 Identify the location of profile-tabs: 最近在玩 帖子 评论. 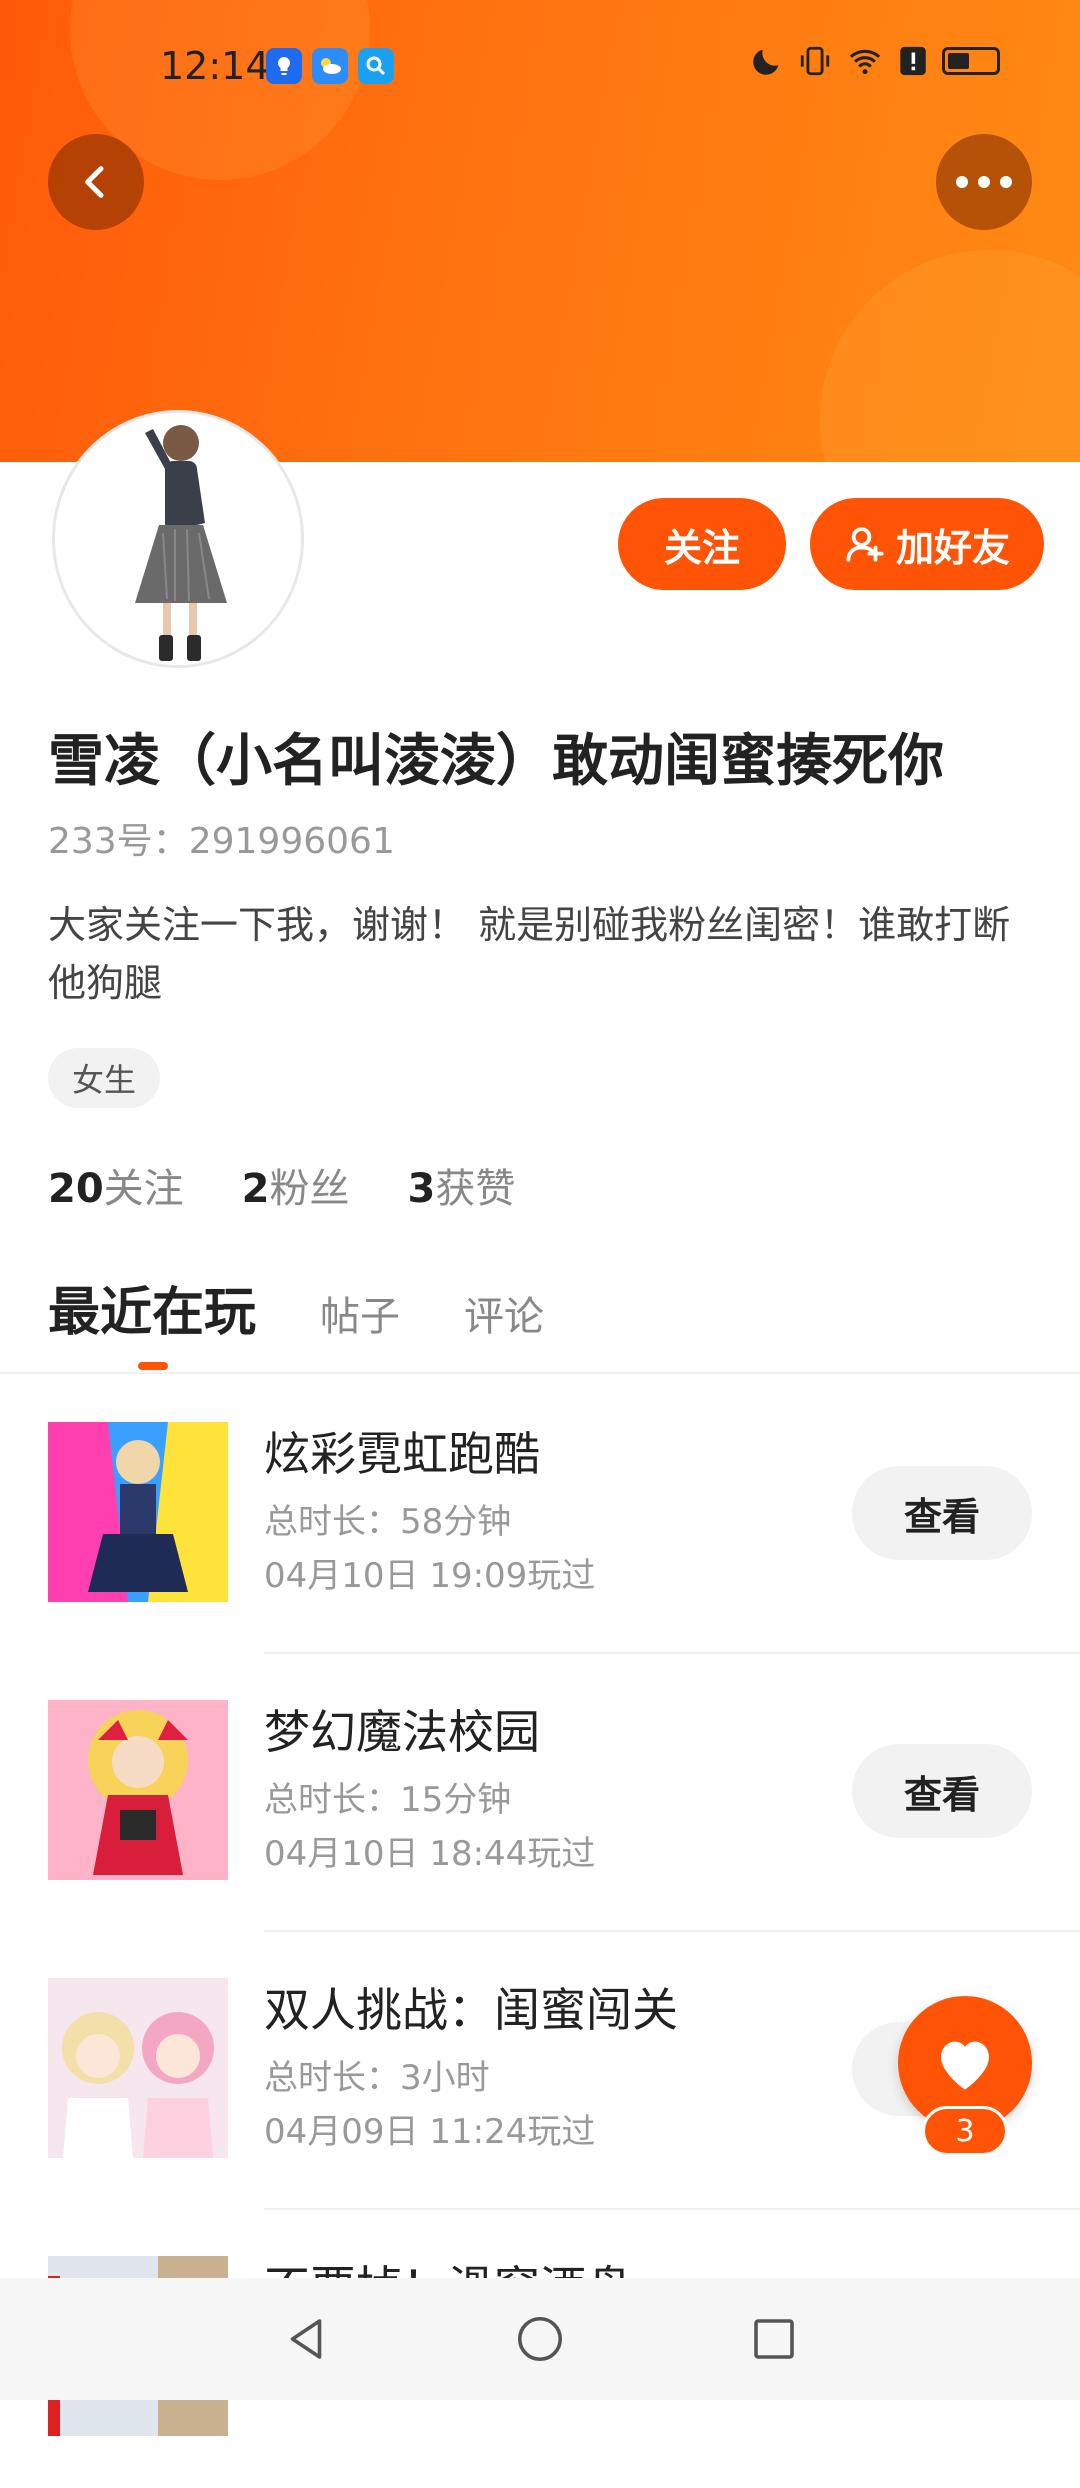
(296, 1307).